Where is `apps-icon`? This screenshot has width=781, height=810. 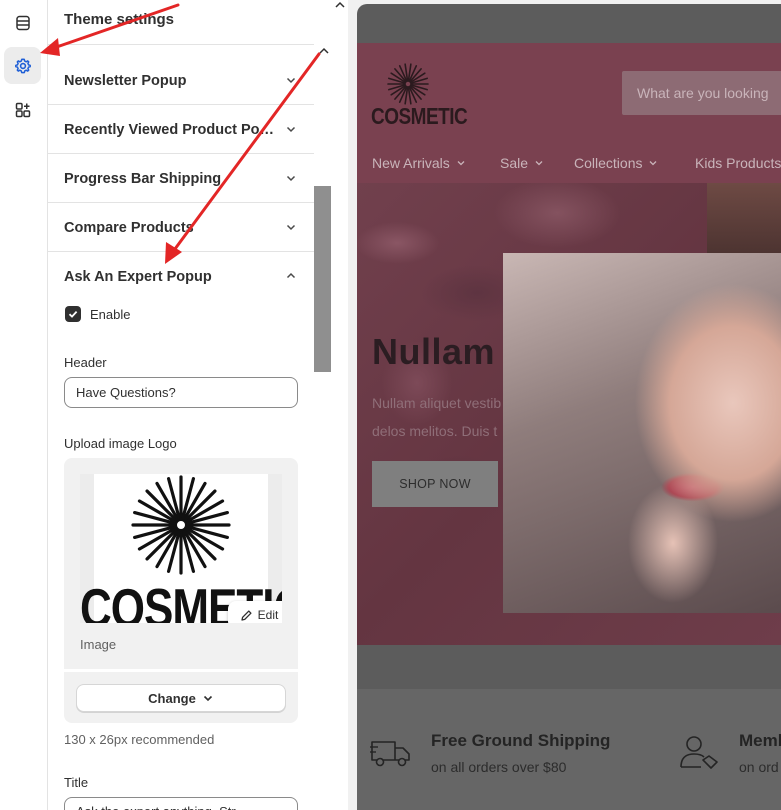 apps-icon is located at coordinates (22, 109).